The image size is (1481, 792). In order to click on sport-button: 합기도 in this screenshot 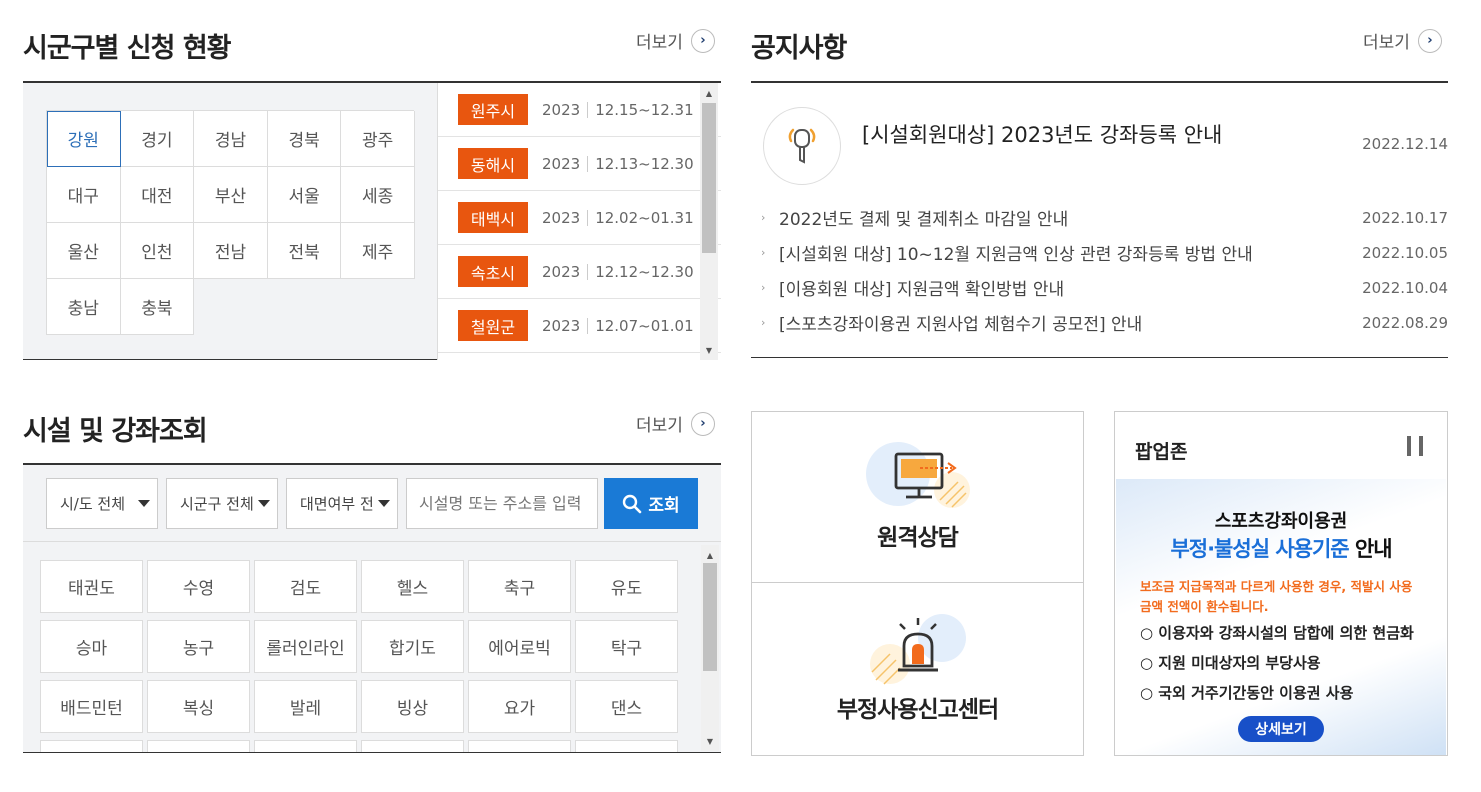, I will do `click(412, 646)`.